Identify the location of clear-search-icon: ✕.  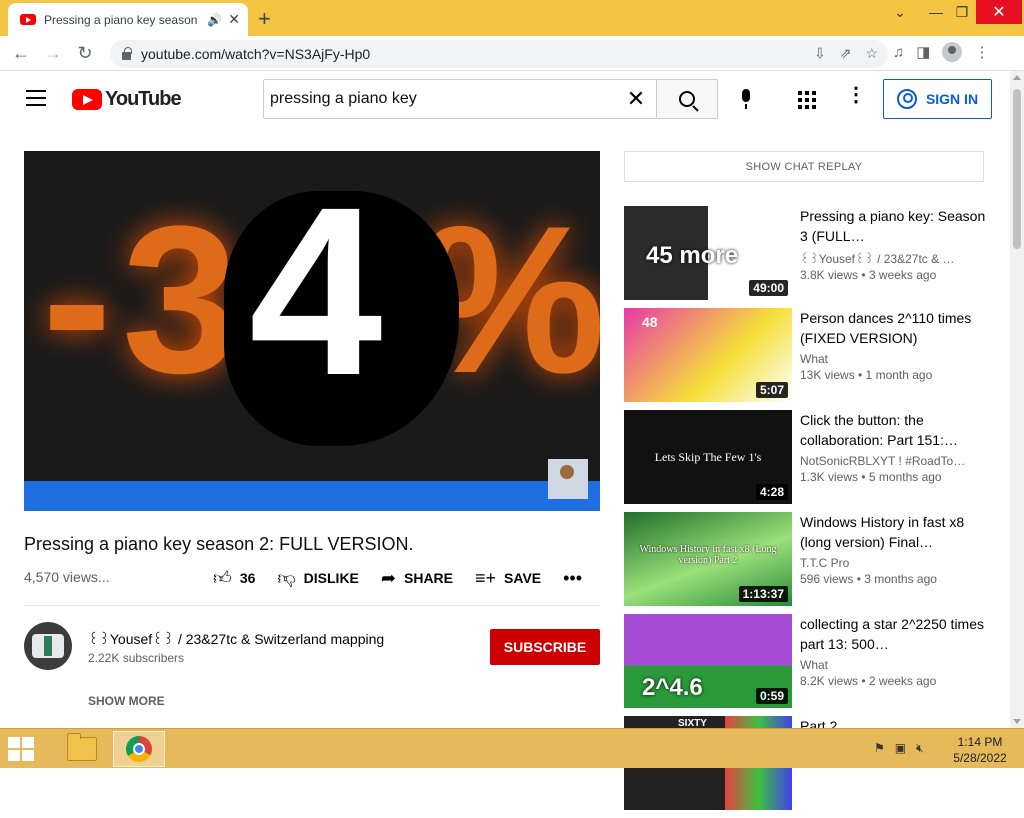
(636, 99).